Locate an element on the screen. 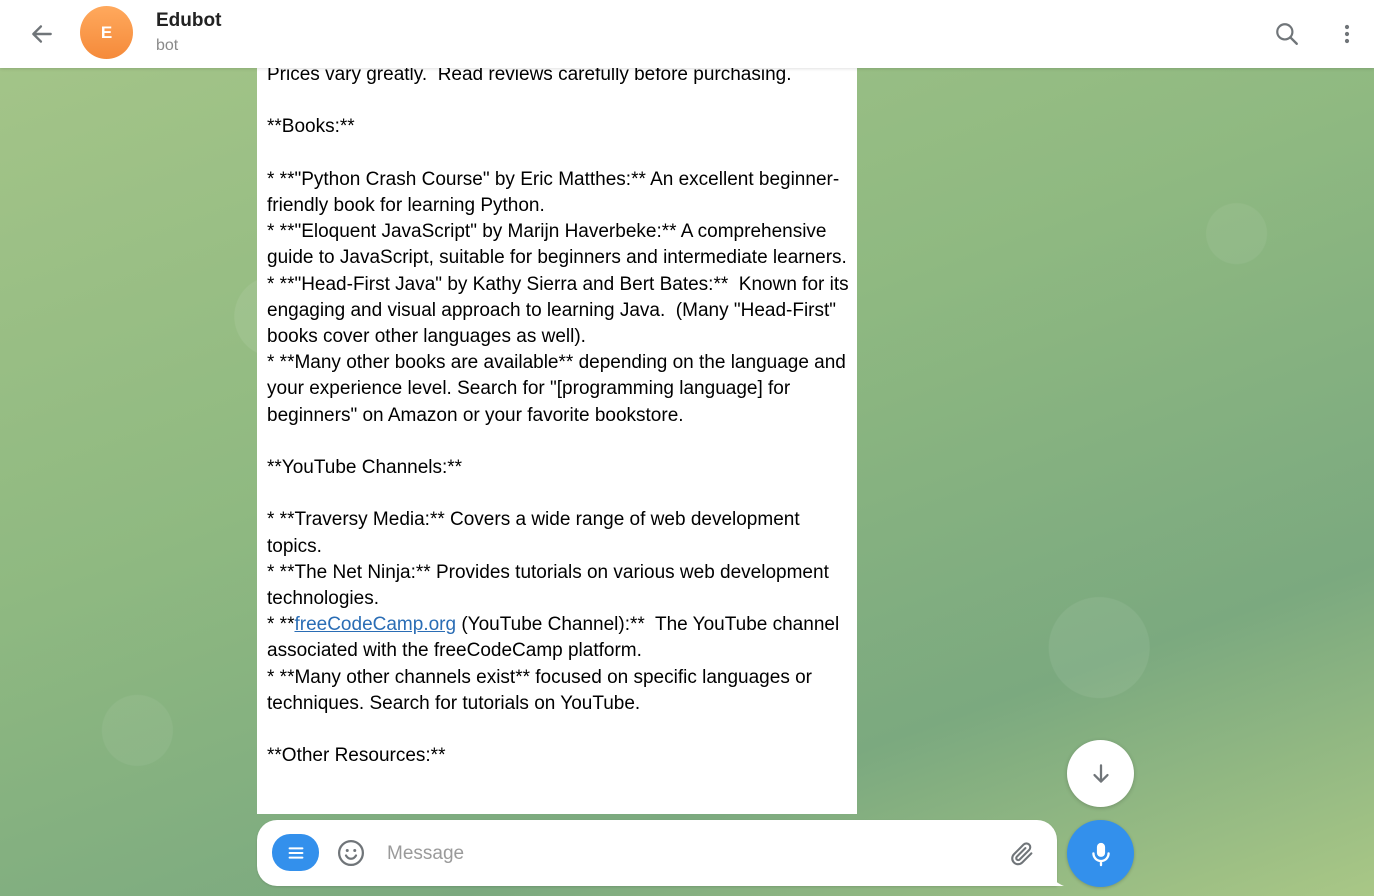 The image size is (1374, 896). arrow-left-icon is located at coordinates (42, 34).